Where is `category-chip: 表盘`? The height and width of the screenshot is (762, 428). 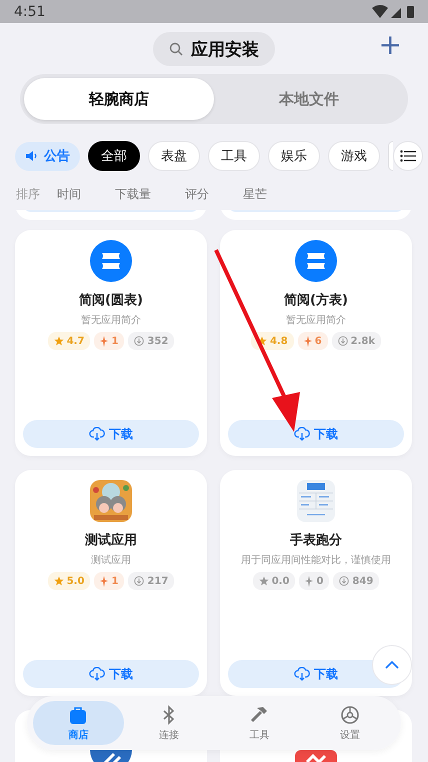
category-chip: 表盘 is located at coordinates (174, 156).